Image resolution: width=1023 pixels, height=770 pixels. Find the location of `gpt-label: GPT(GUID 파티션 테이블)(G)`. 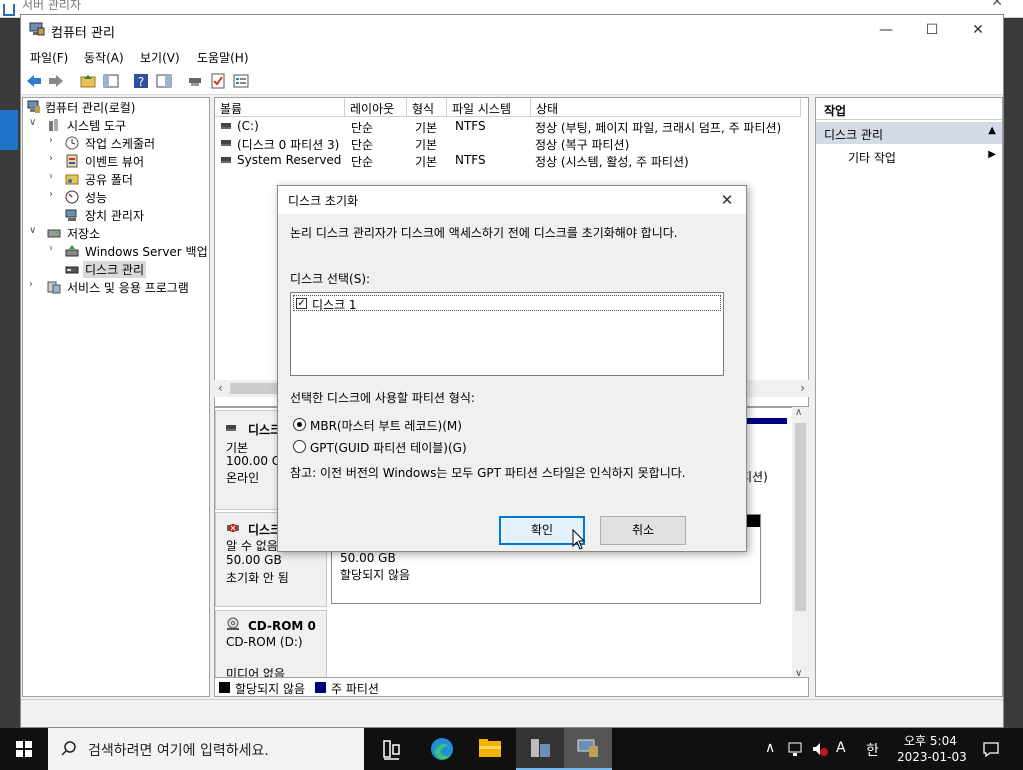

gpt-label: GPT(GUID 파티션 테이블)(G) is located at coordinates (388, 447).